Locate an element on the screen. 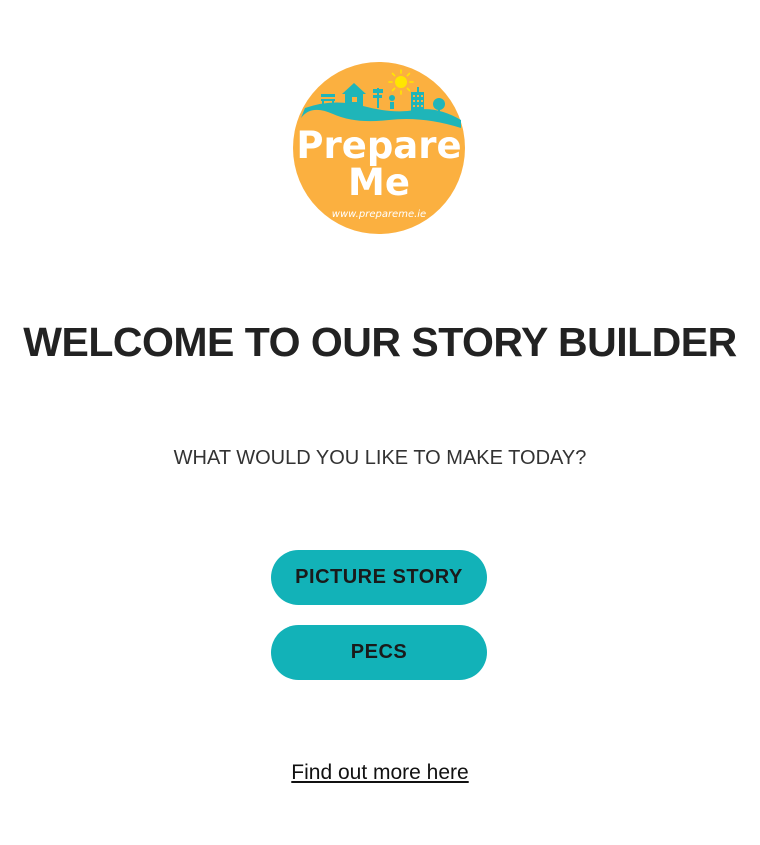 This screenshot has width=760, height=845. sun-icon is located at coordinates (401, 82).